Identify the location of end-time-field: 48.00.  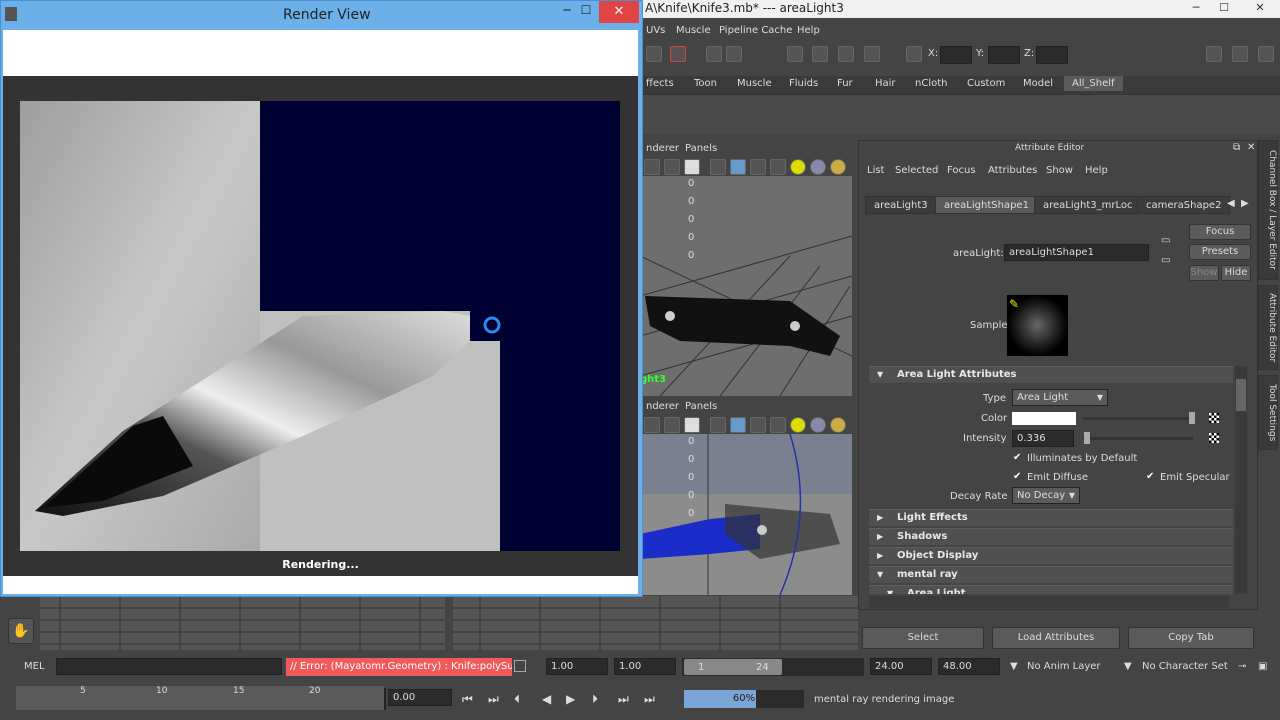
(969, 666).